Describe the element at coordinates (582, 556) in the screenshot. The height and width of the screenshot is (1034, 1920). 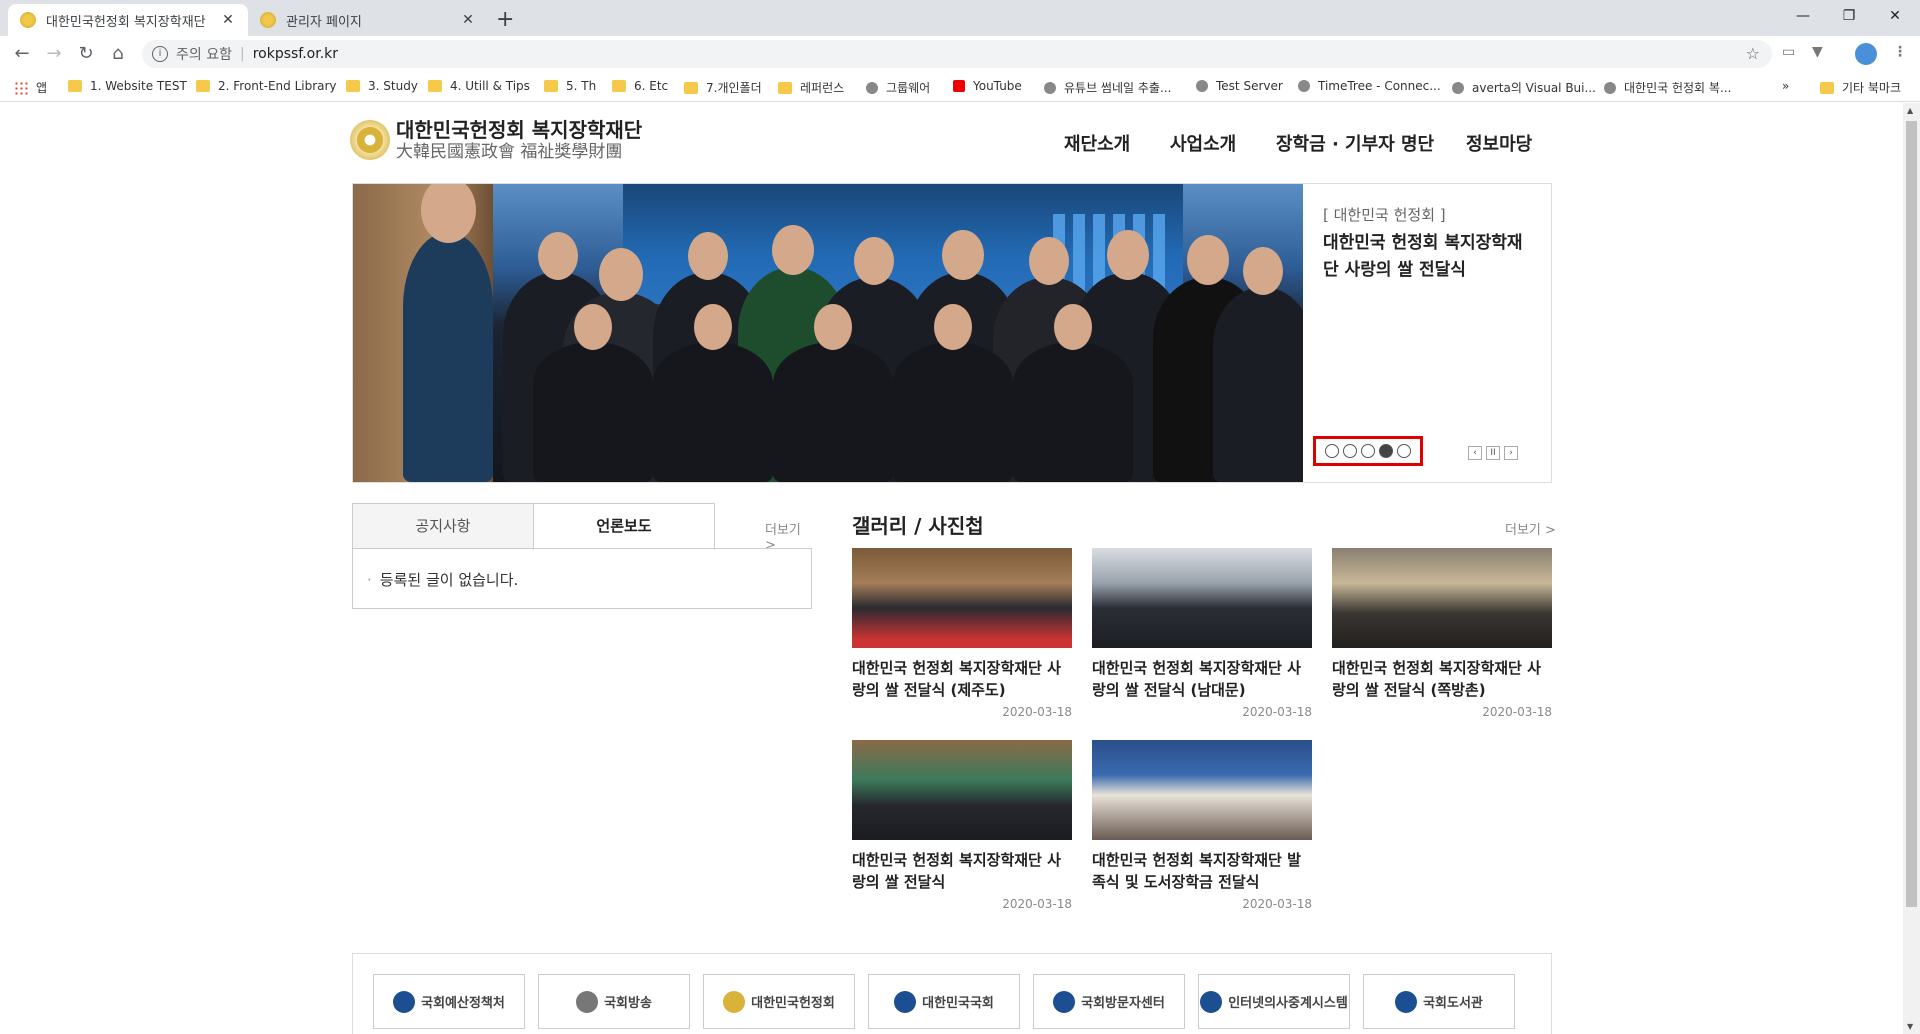
I see `notice-board: 공지사항 언론보도 더보기 > · 등록된 글이 없습니다.` at that location.